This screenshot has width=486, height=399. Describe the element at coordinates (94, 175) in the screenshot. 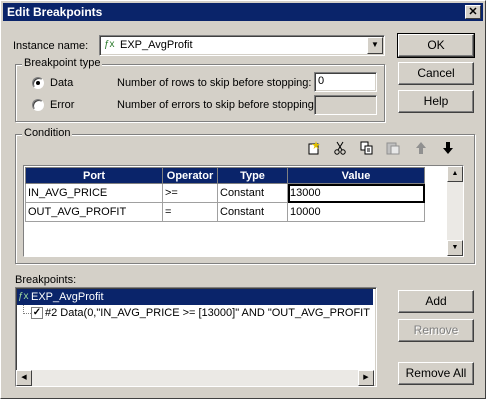

I see `column-header-port: Port` at that location.